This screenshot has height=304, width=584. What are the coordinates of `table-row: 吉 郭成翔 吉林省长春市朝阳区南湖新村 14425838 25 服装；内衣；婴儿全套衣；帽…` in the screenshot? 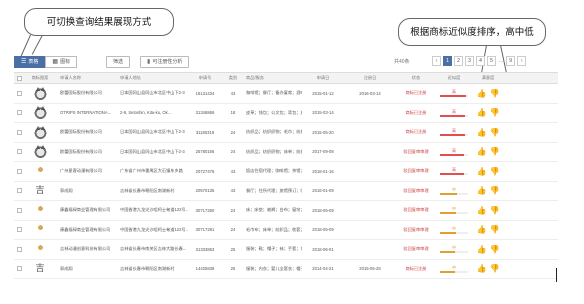 It's located at (286, 269).